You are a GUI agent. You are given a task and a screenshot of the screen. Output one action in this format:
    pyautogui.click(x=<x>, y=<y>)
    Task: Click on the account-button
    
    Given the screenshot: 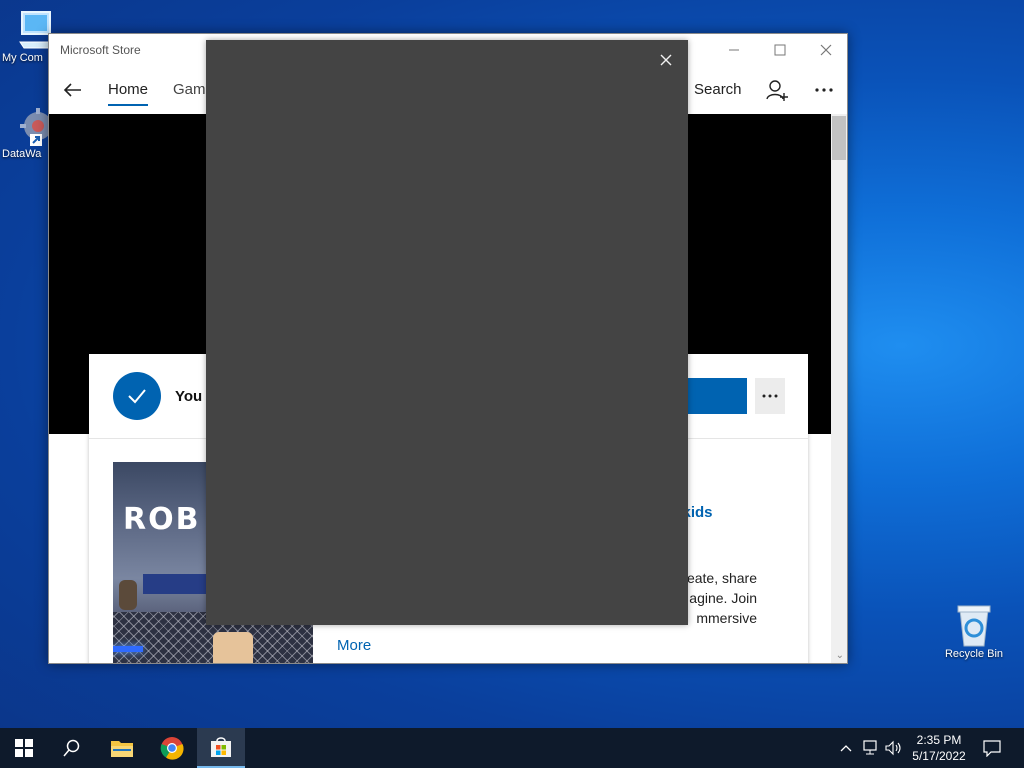 What is the action you would take?
    pyautogui.click(x=777, y=90)
    